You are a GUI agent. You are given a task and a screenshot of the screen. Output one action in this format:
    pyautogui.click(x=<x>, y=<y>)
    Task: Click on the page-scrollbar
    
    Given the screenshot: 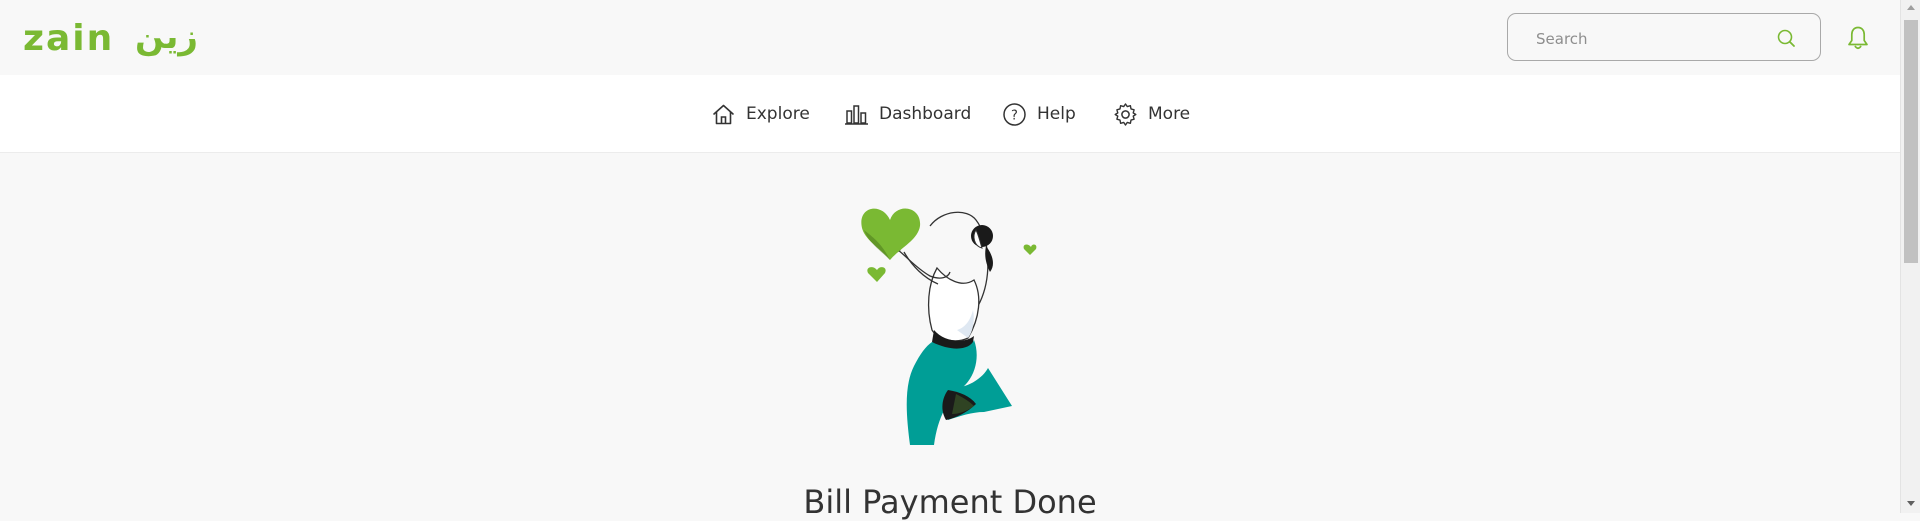 What is the action you would take?
    pyautogui.click(x=1910, y=256)
    